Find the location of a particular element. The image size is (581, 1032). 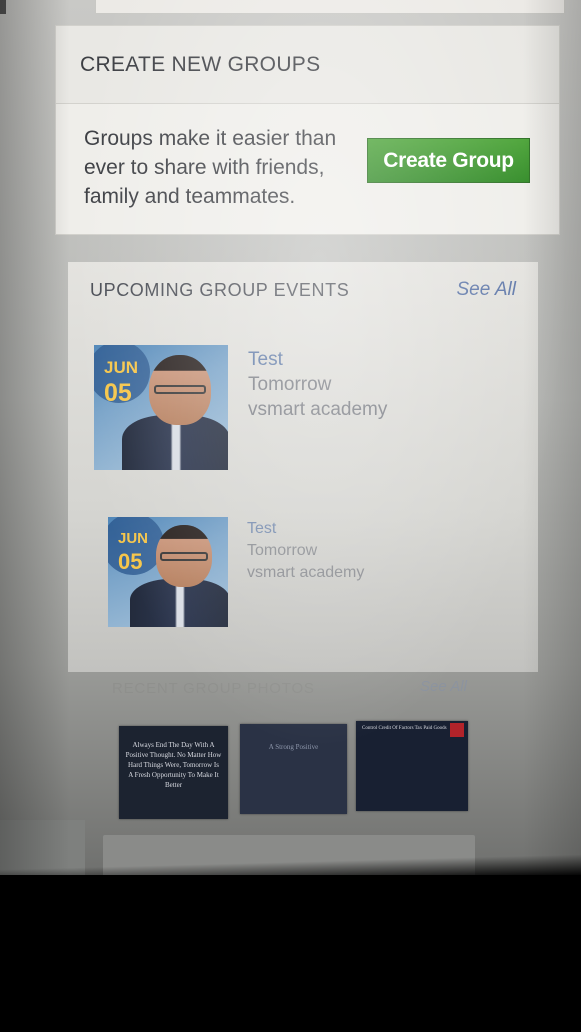

photo-logo is located at coordinates (457, 730).